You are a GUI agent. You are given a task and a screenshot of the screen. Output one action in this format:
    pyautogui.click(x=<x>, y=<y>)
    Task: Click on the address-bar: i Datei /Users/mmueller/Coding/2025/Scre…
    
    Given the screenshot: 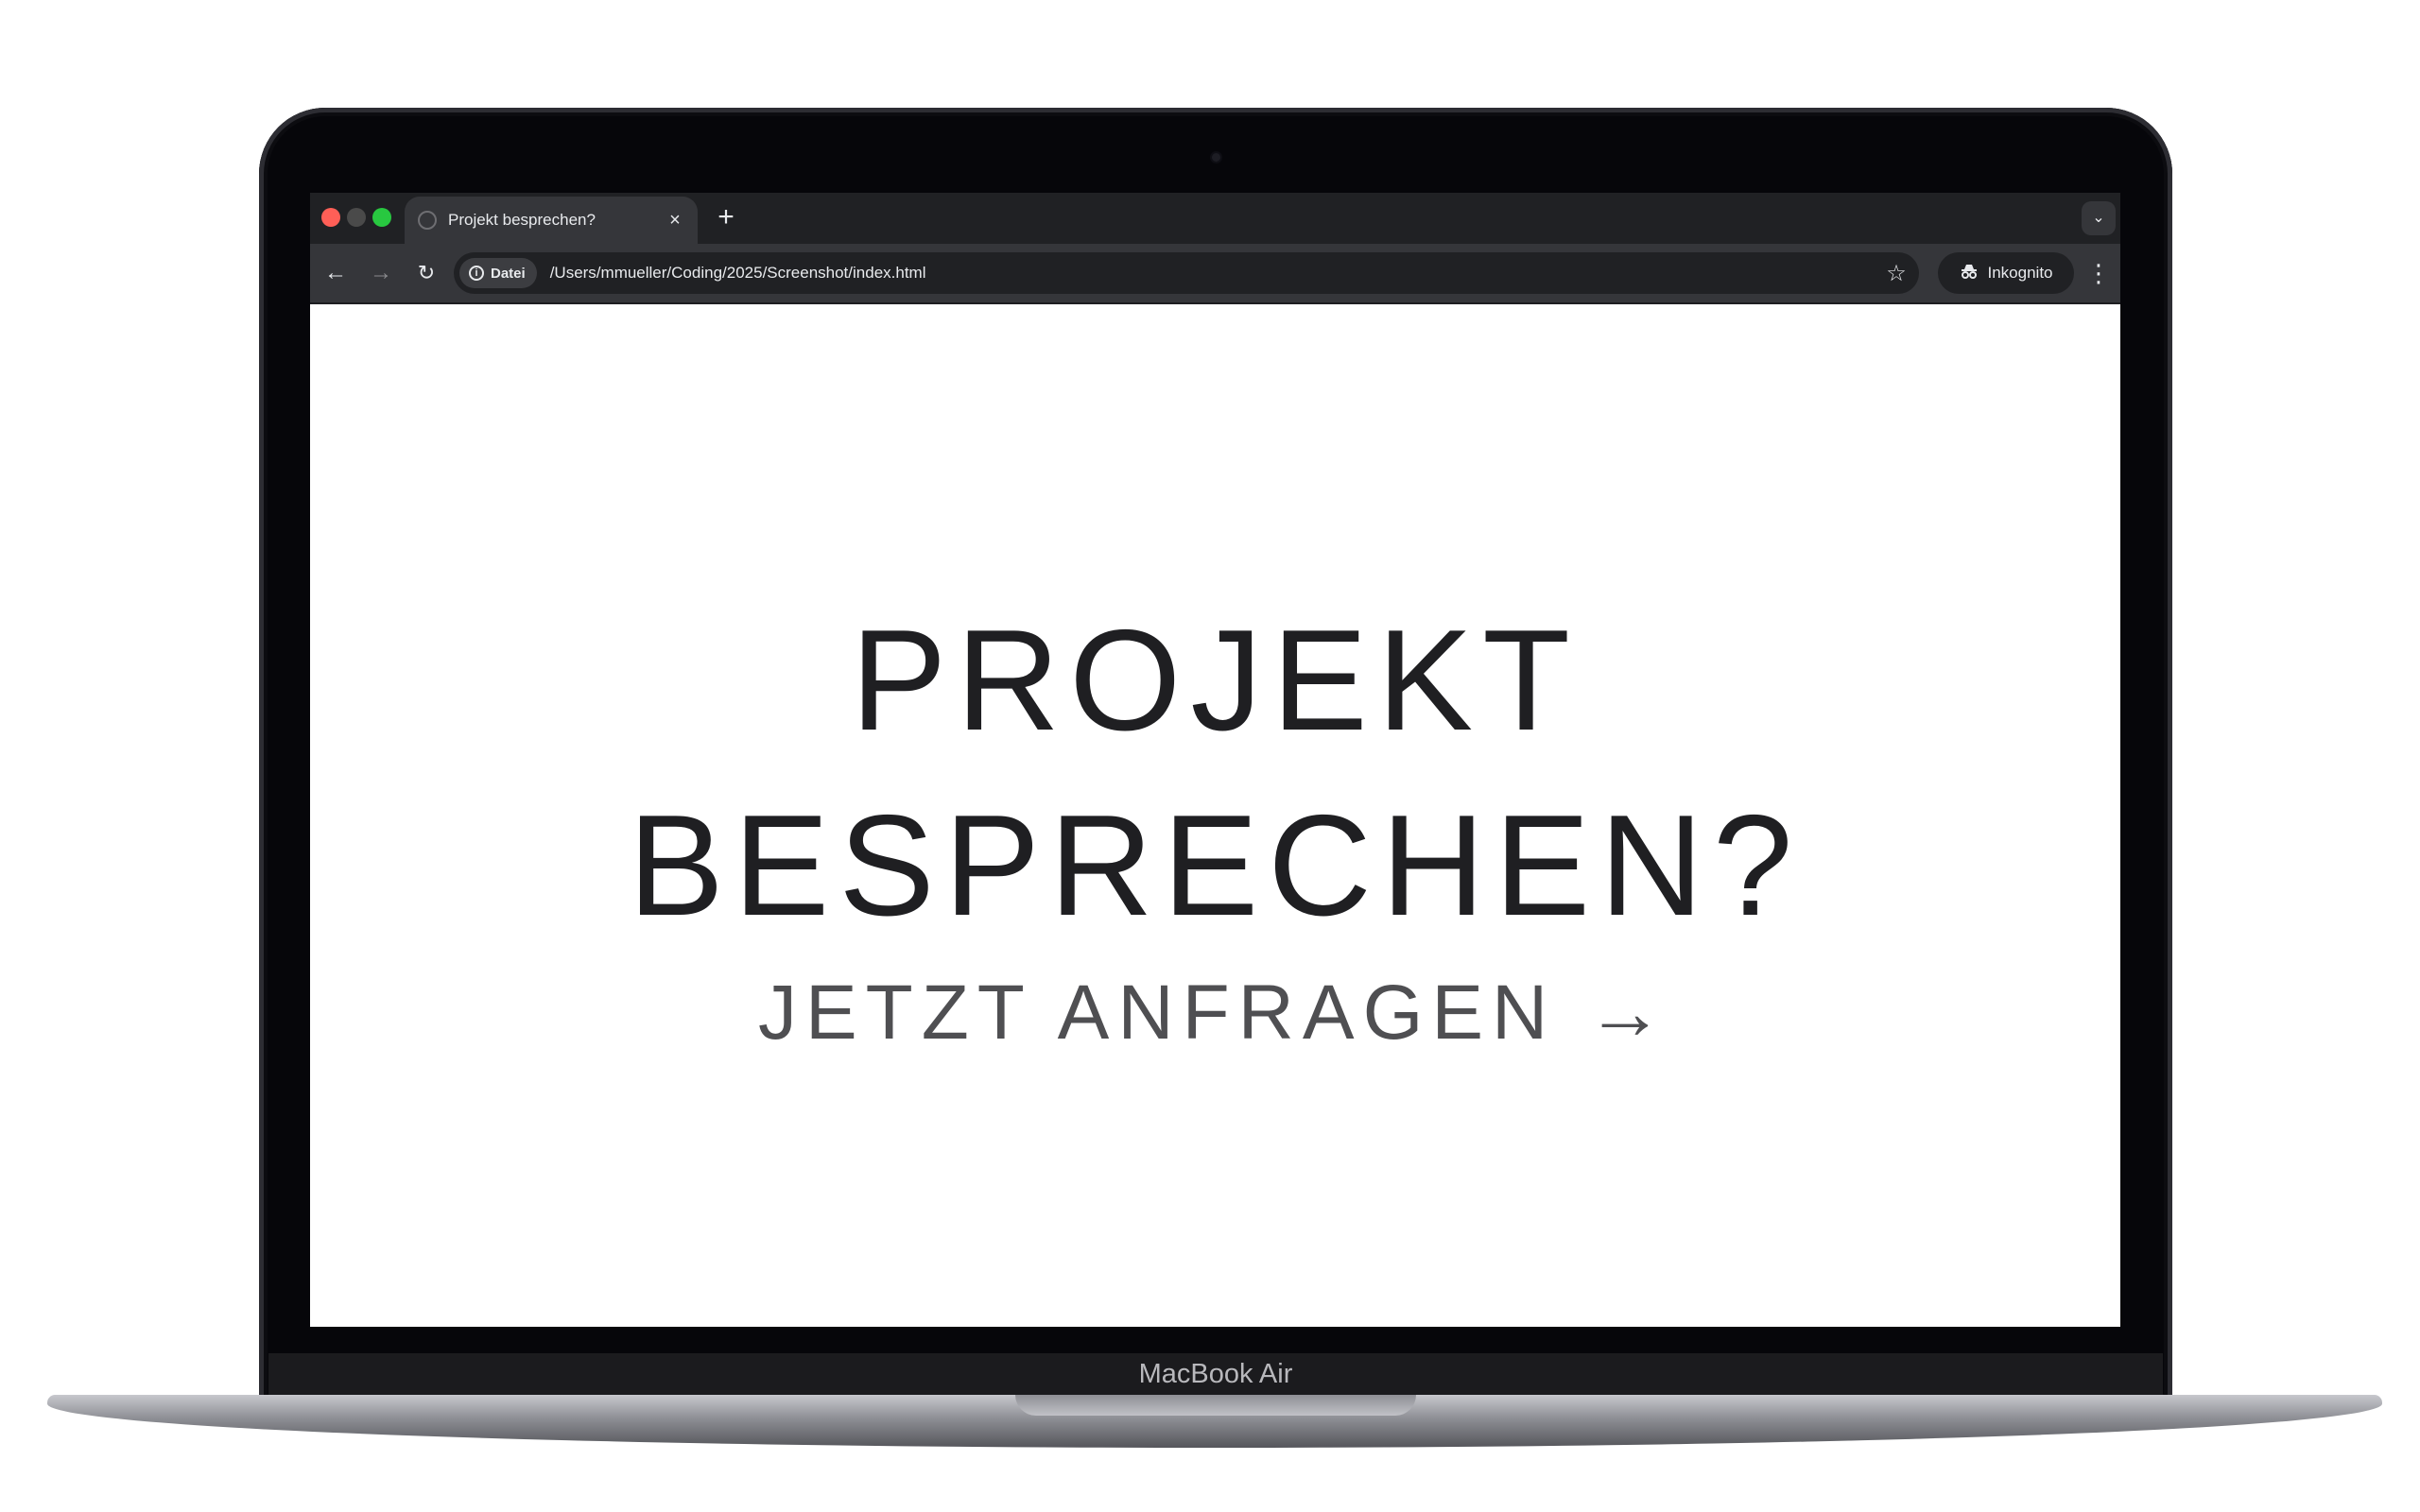 What is the action you would take?
    pyautogui.click(x=1186, y=273)
    